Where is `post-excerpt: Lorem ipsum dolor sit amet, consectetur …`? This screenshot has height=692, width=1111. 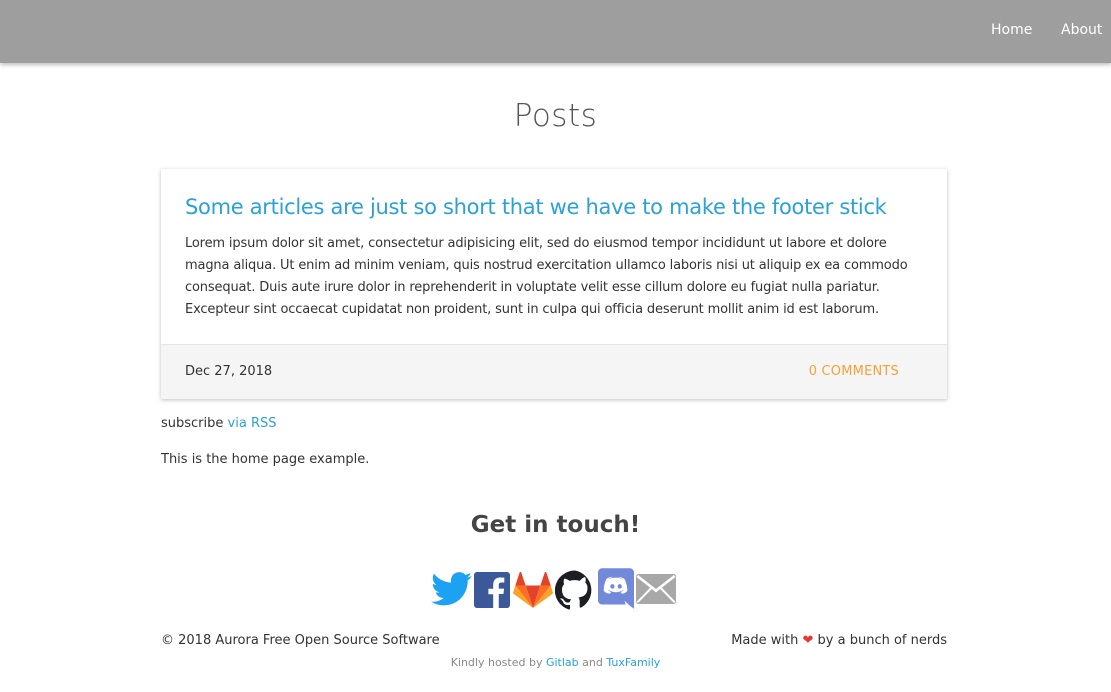 post-excerpt: Lorem ipsum dolor sit amet, consectetur … is located at coordinates (546, 276).